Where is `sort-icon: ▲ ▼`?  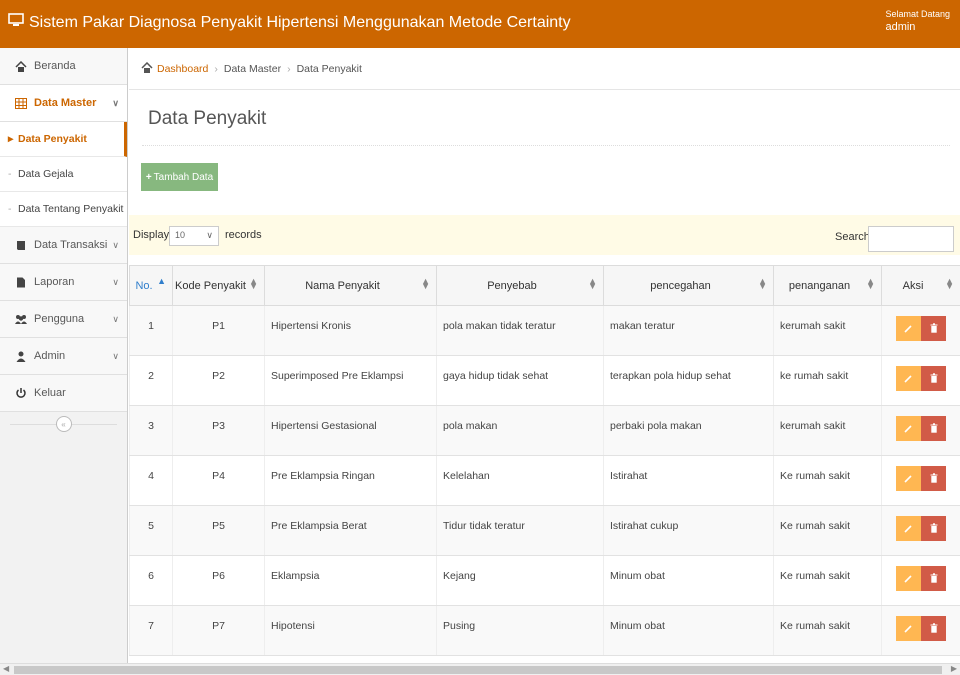 sort-icon: ▲ ▼ is located at coordinates (592, 283).